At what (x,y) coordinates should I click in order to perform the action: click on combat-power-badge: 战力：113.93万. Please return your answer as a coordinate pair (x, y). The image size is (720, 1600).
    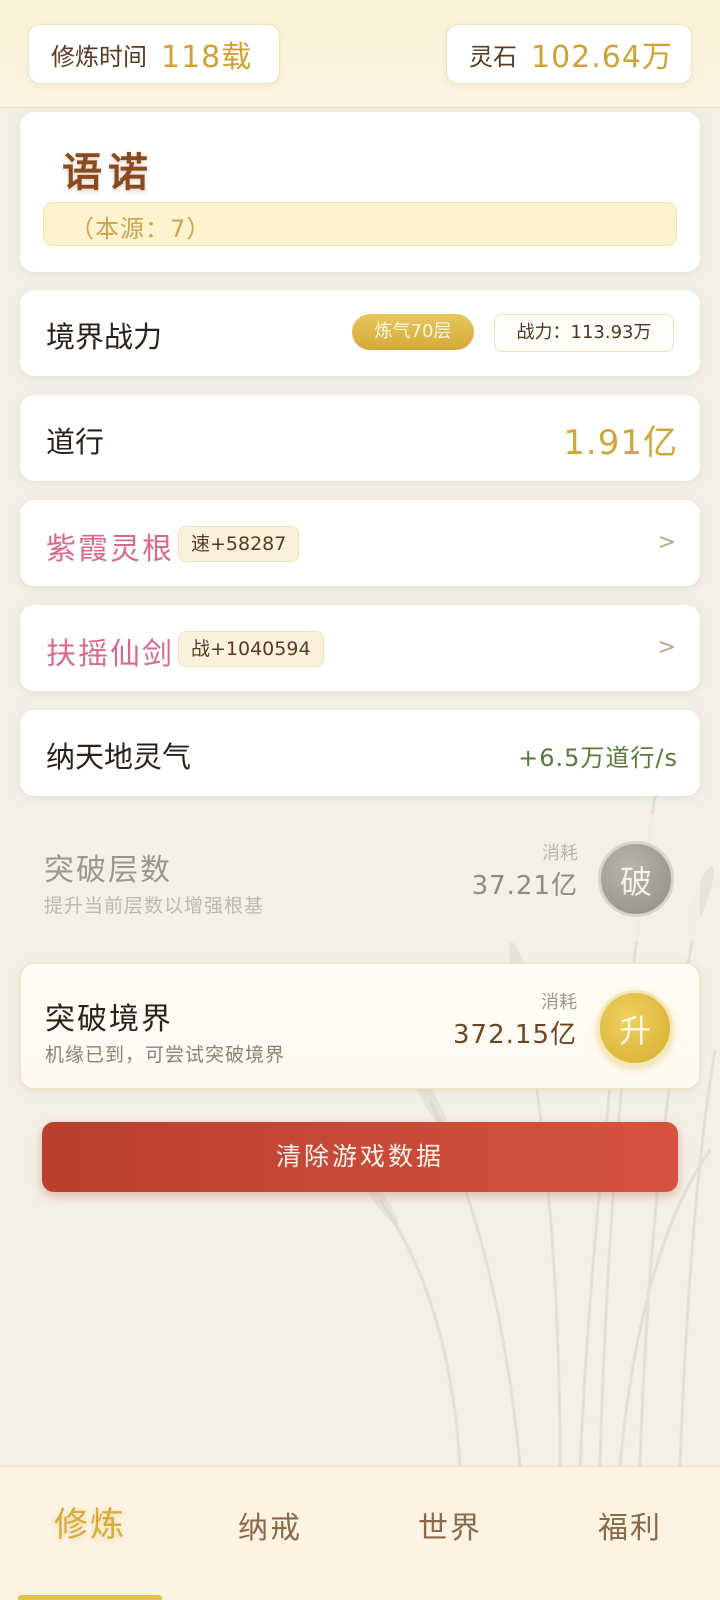
    Looking at the image, I should click on (584, 333).